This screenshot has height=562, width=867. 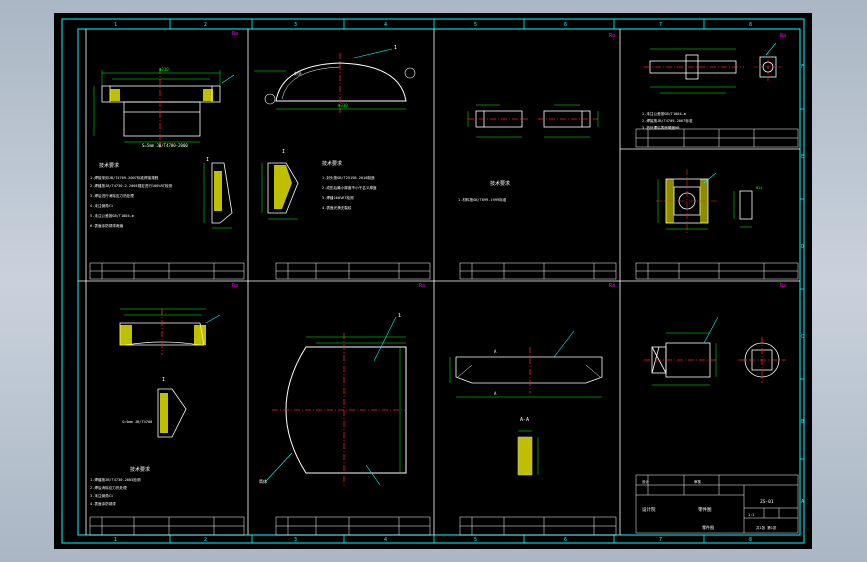 I want to click on zone-letter: B, so click(x=802, y=422).